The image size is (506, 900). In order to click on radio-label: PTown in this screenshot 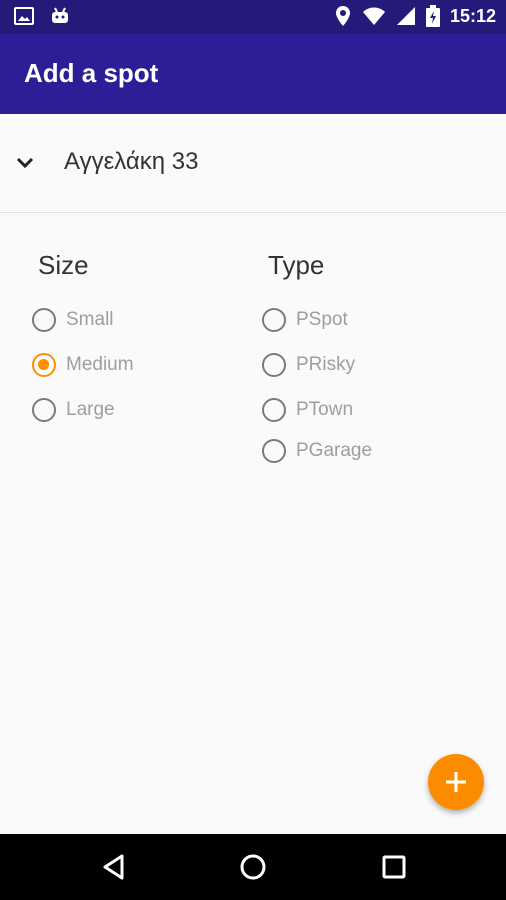, I will do `click(325, 409)`.